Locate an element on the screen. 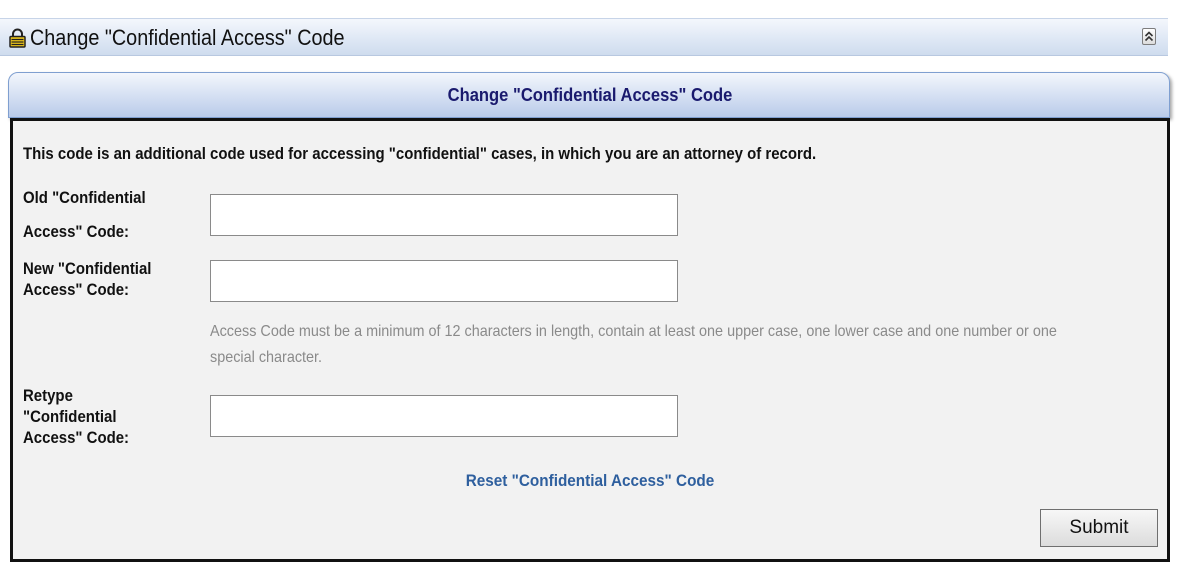 The height and width of the screenshot is (578, 1188). retype-code-input is located at coordinates (444, 416).